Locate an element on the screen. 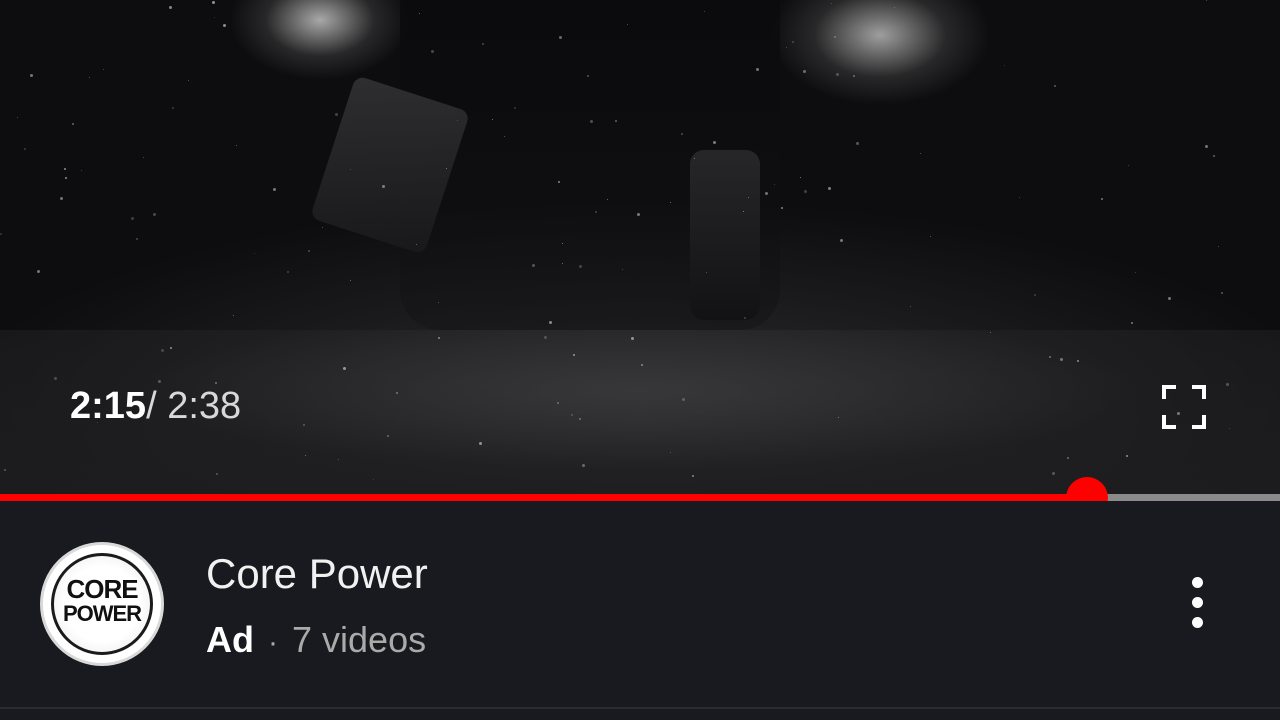 The width and height of the screenshot is (1280, 720). time-display: 2:15/ 2:38 is located at coordinates (155, 406).